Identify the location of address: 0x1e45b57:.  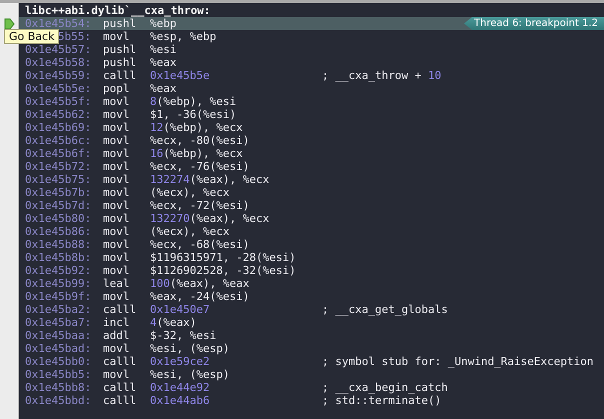
(58, 49).